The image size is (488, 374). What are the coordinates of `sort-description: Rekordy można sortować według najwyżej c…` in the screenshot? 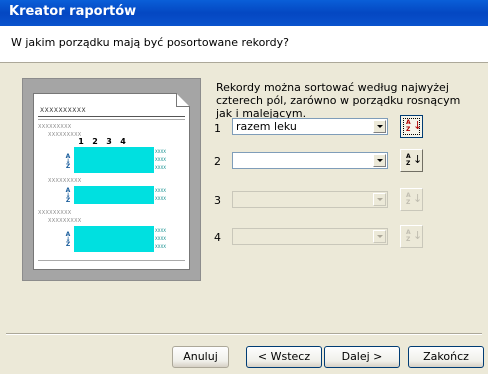 It's located at (338, 100).